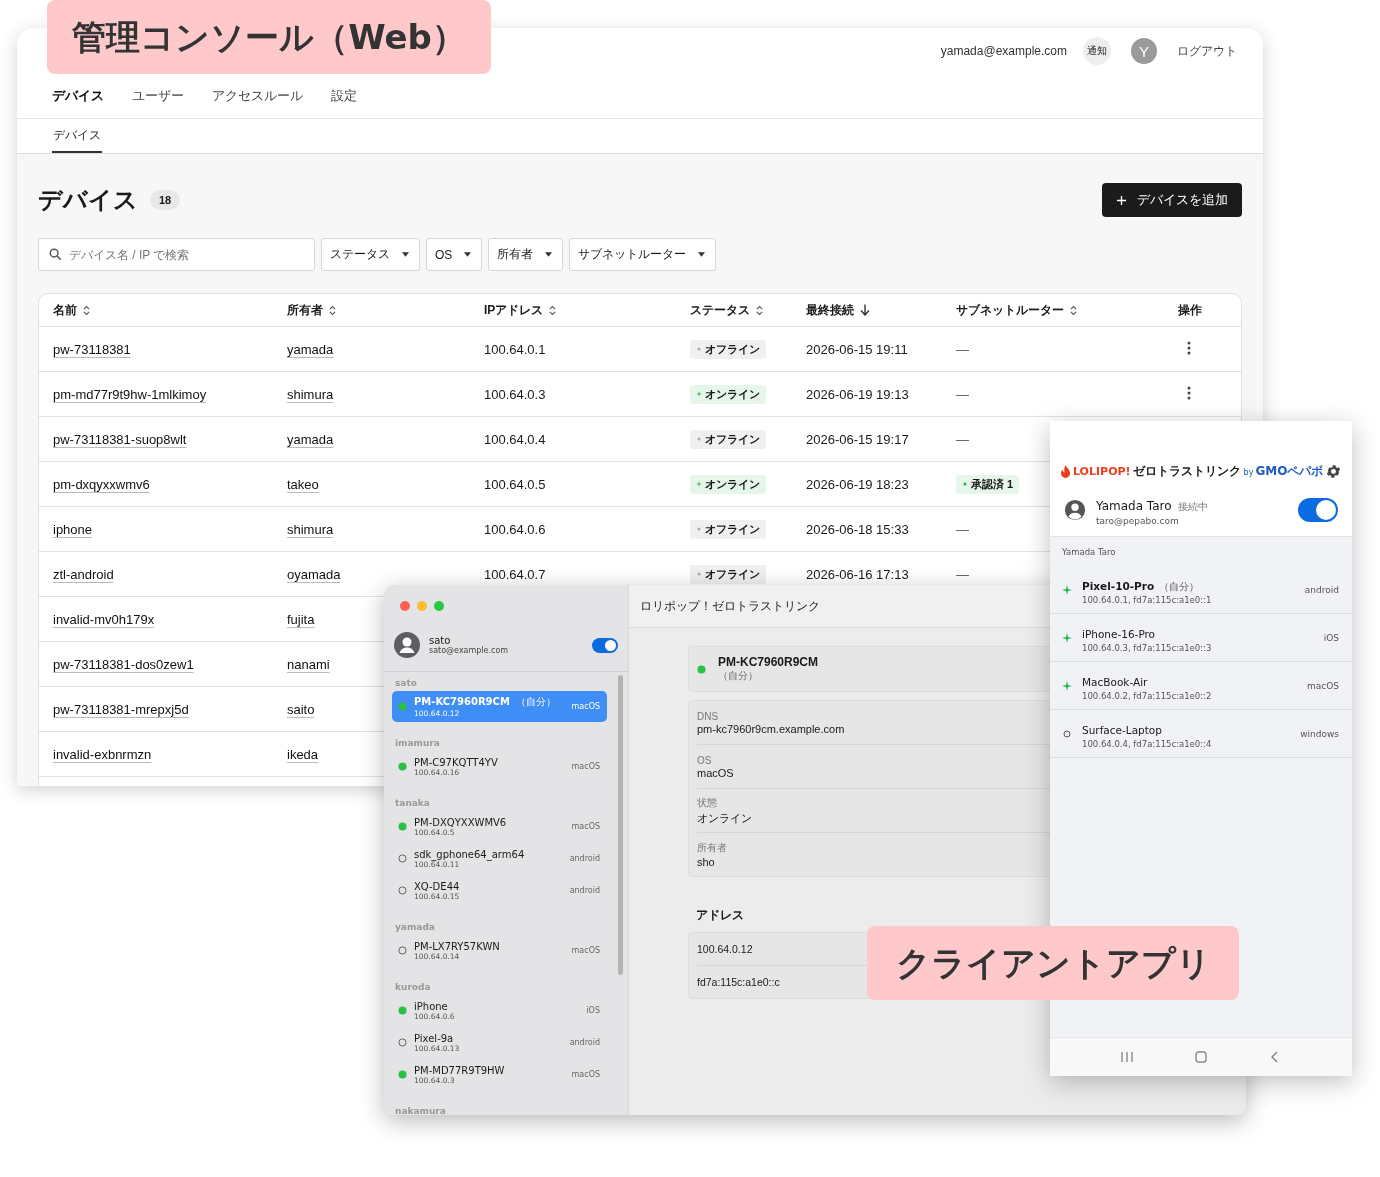  I want to click on table-cell: 2026-06-15 19:17, so click(857, 439).